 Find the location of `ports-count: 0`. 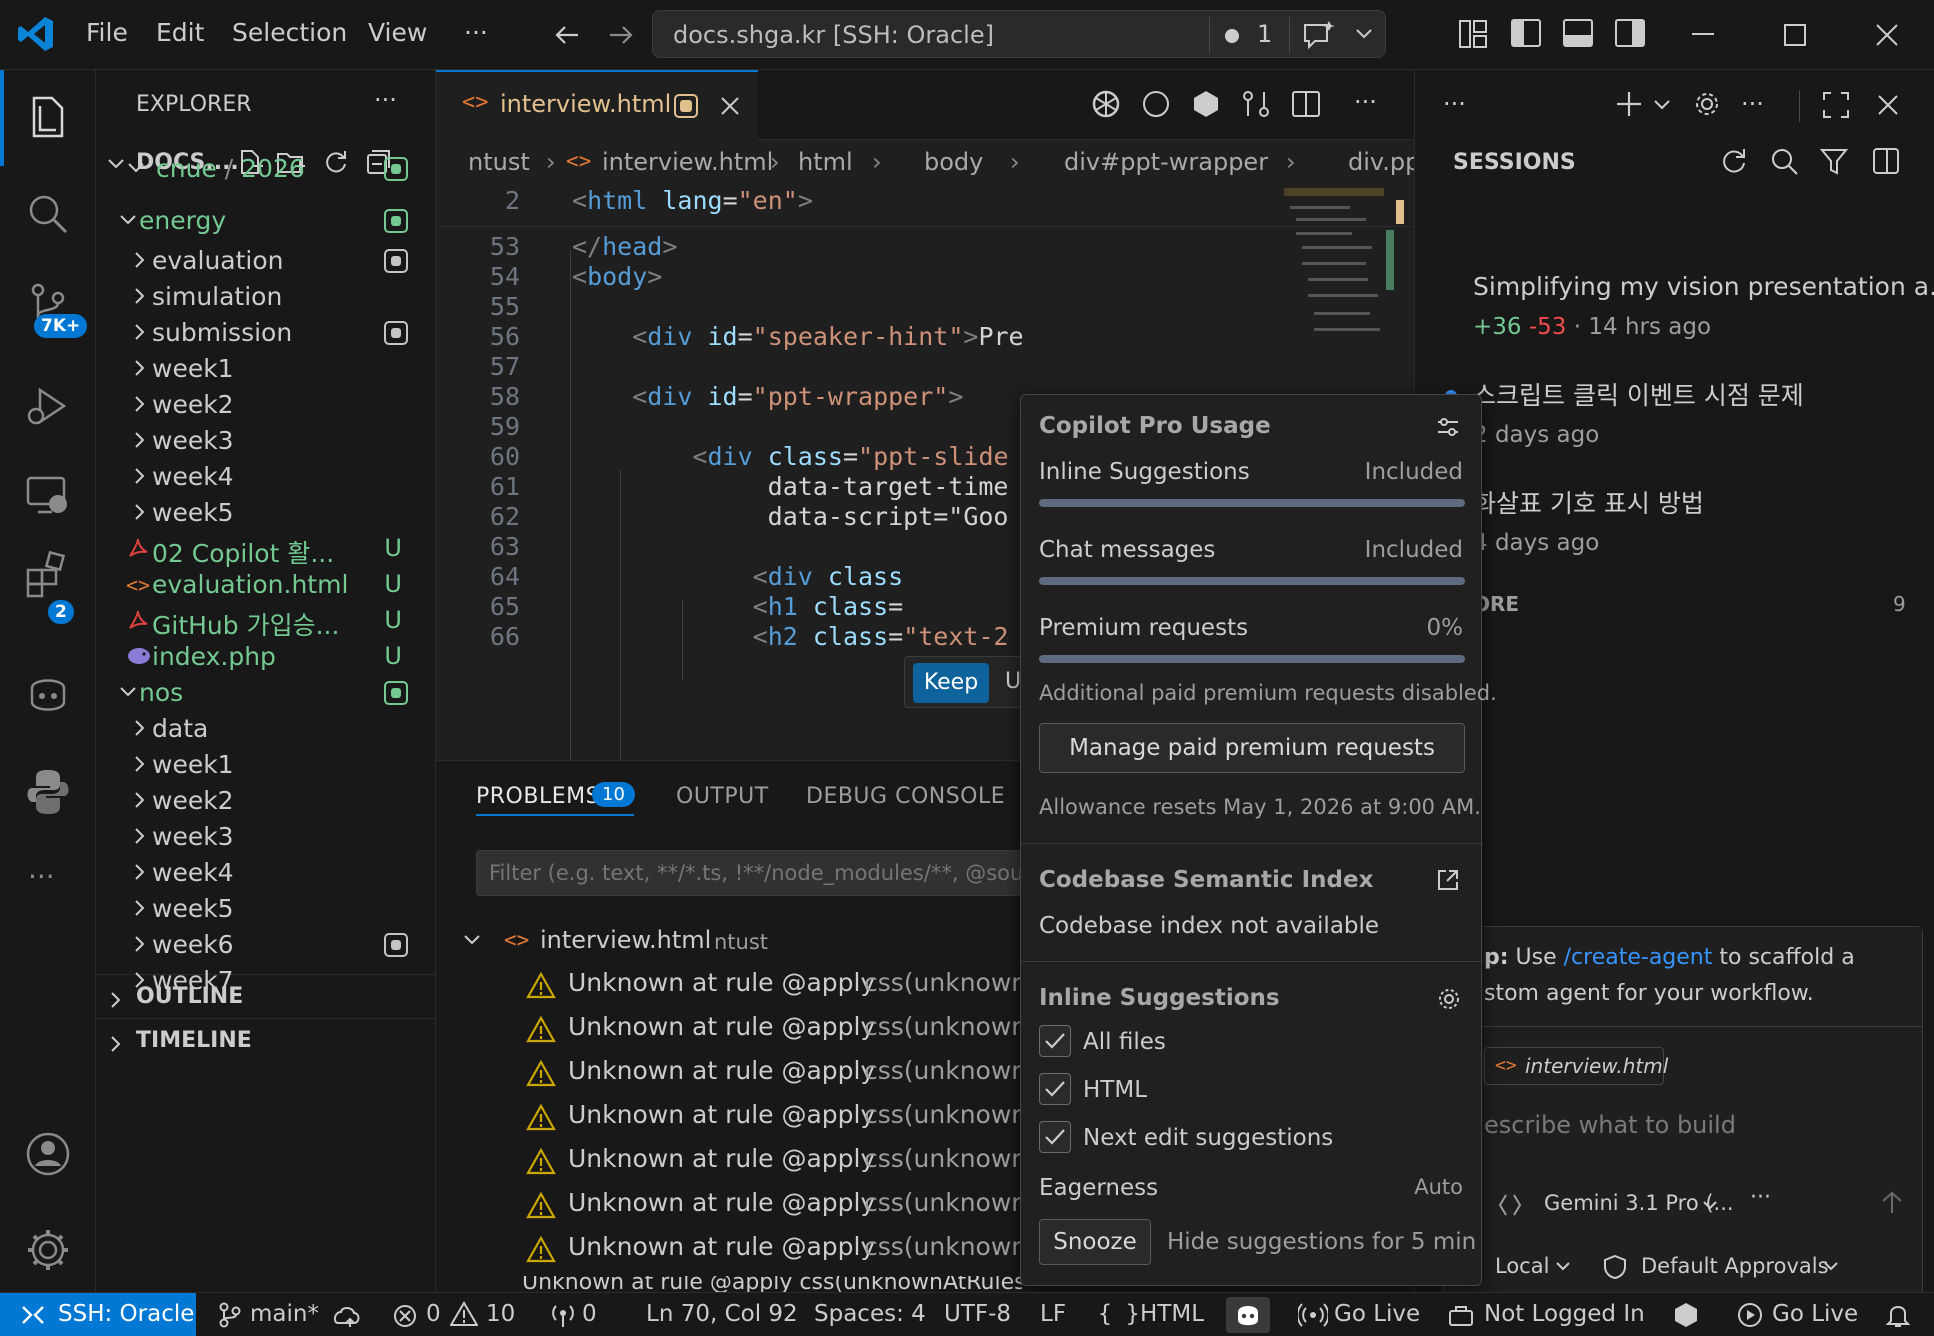

ports-count: 0 is located at coordinates (589, 1314).